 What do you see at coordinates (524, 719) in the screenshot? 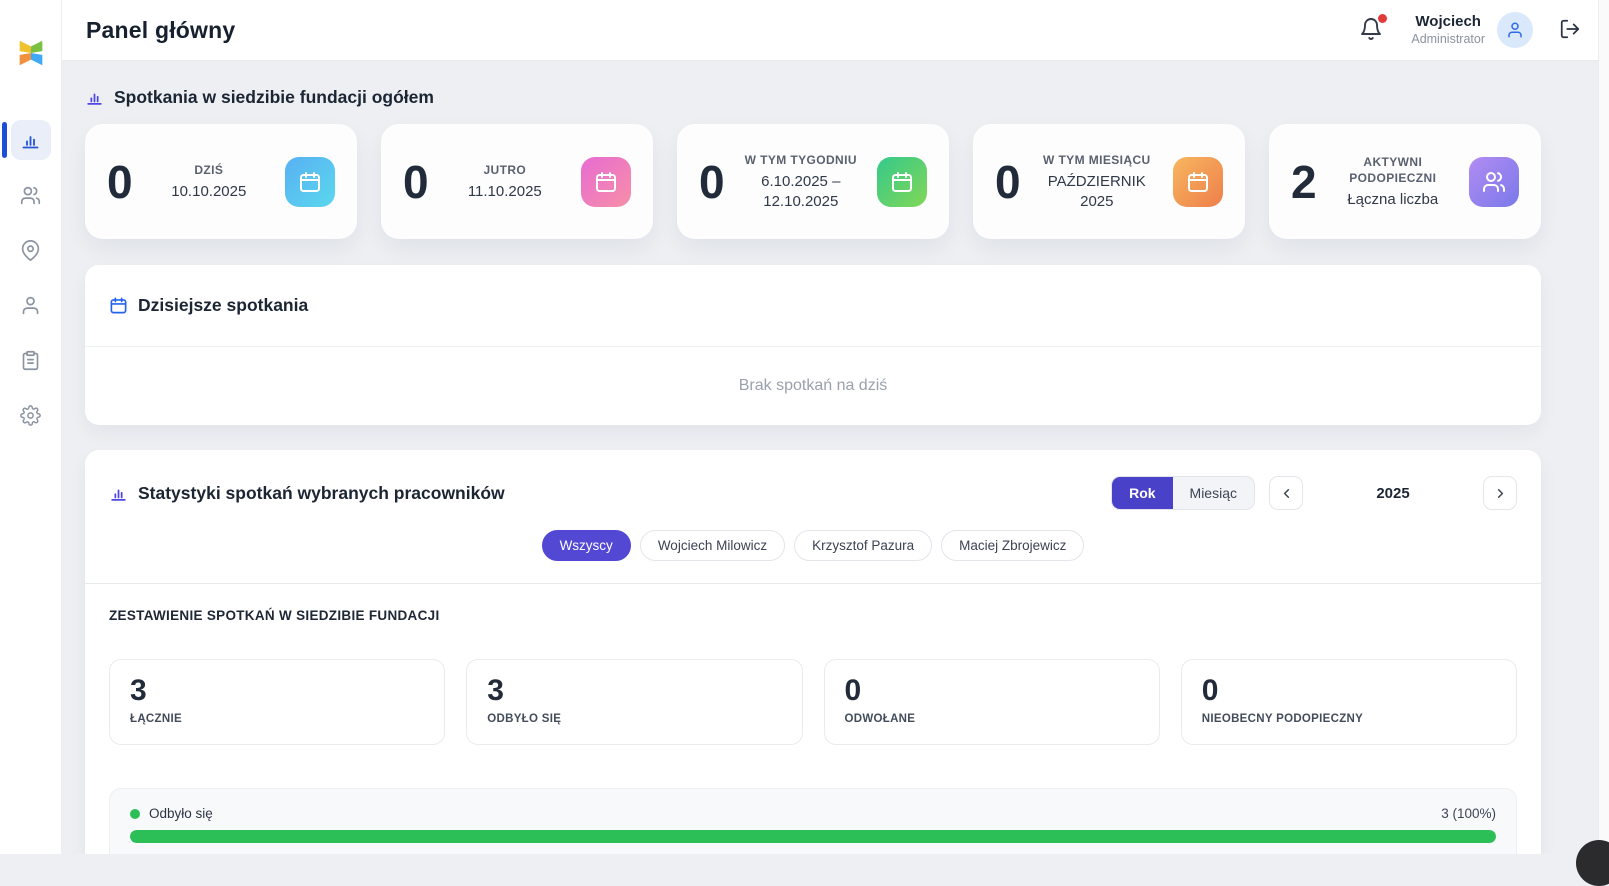
I see `summary-label: ODBYŁO SIĘ` at bounding box center [524, 719].